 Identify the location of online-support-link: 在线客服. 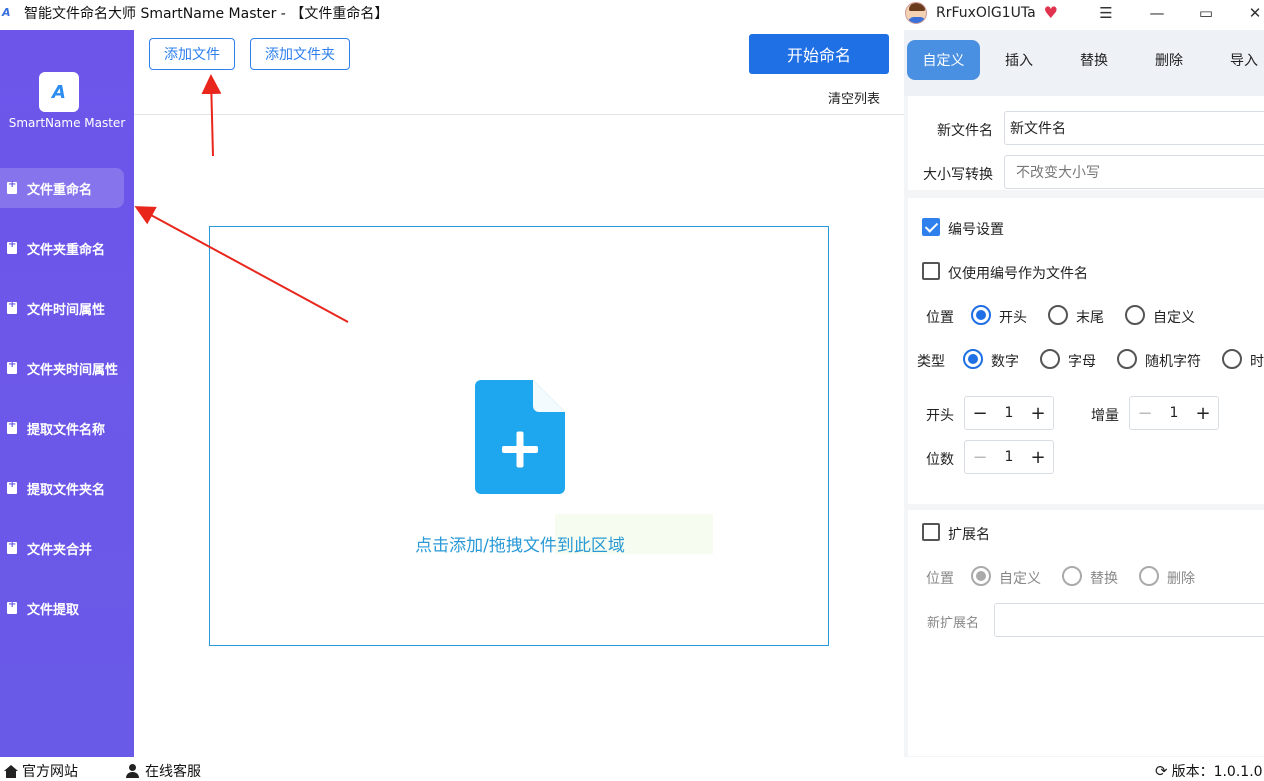
(163, 771).